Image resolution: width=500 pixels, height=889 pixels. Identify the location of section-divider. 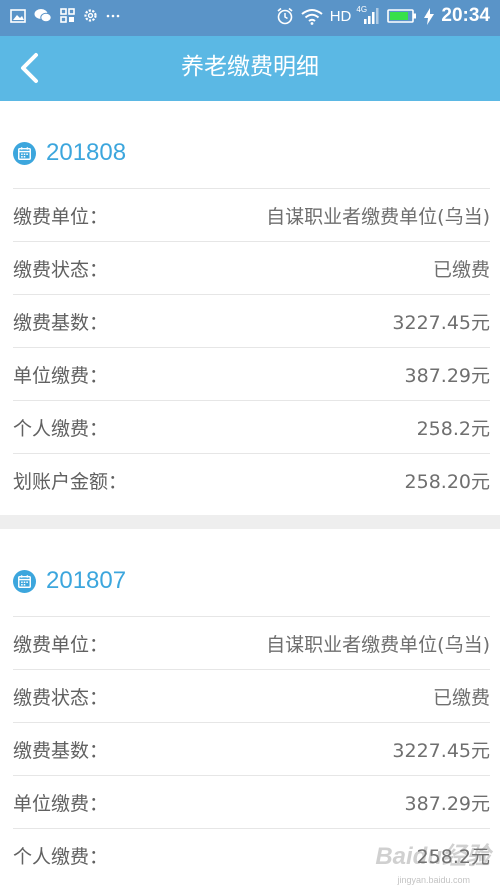
(250, 522).